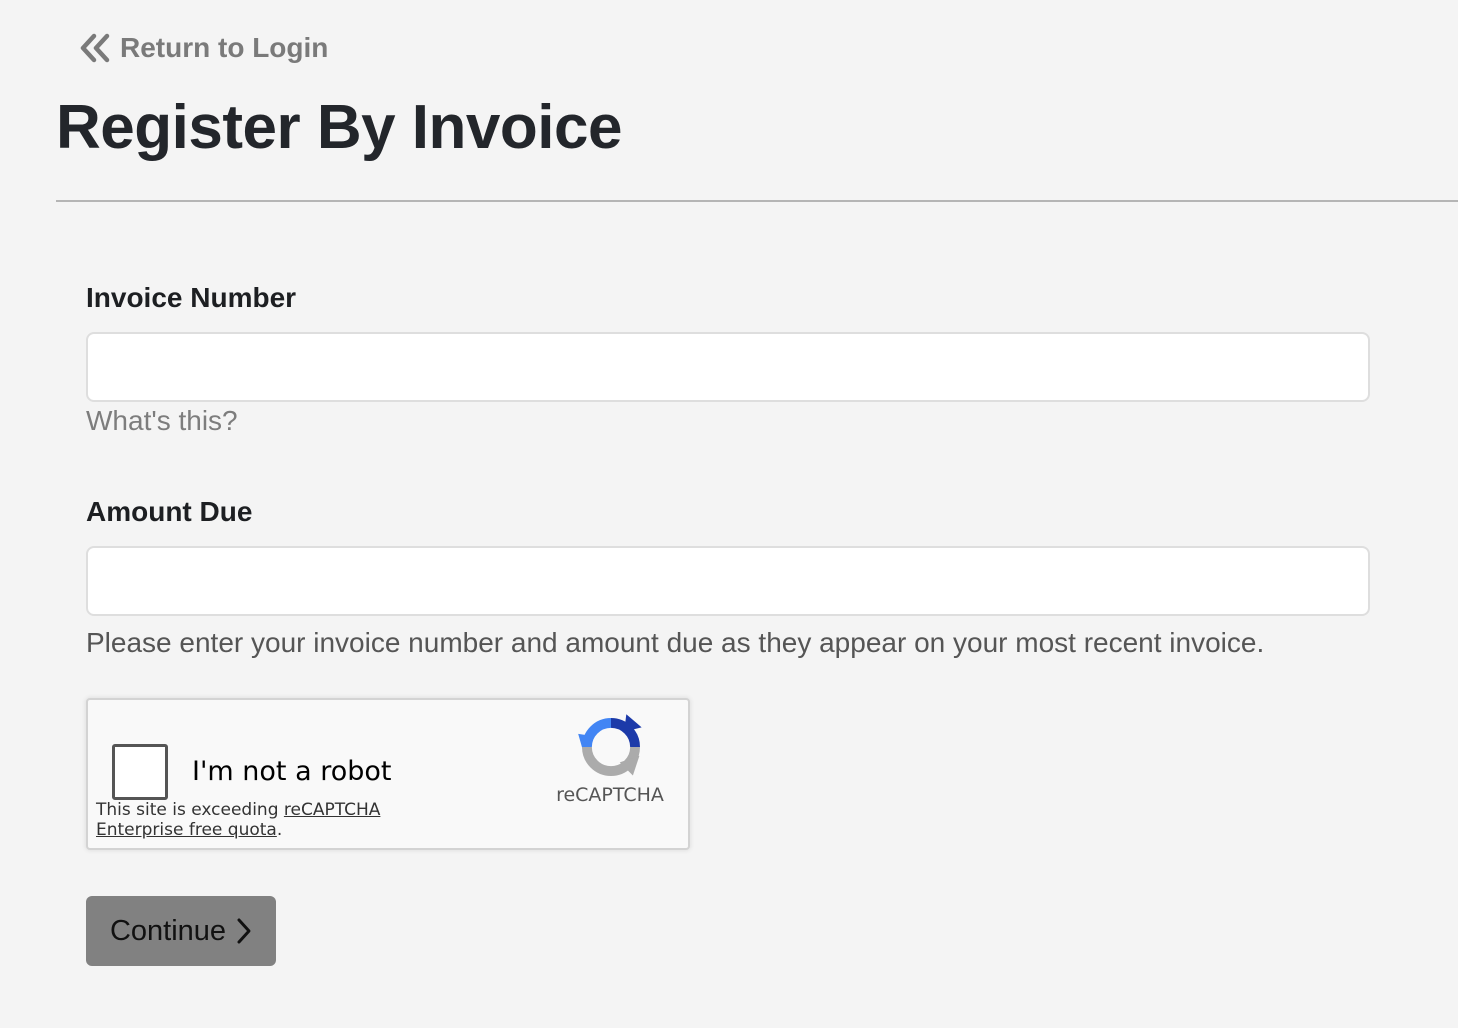 Image resolution: width=1458 pixels, height=1028 pixels. What do you see at coordinates (191, 297) in the screenshot?
I see `invoice-number-label: Invoice Number` at bounding box center [191, 297].